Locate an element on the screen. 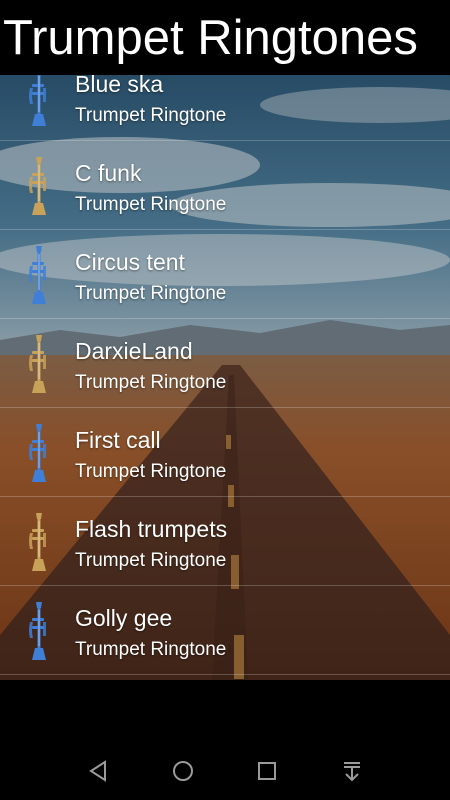 The image size is (450, 800). list-item: Golly gee Trumpet Ringtone is located at coordinates (225, 630).